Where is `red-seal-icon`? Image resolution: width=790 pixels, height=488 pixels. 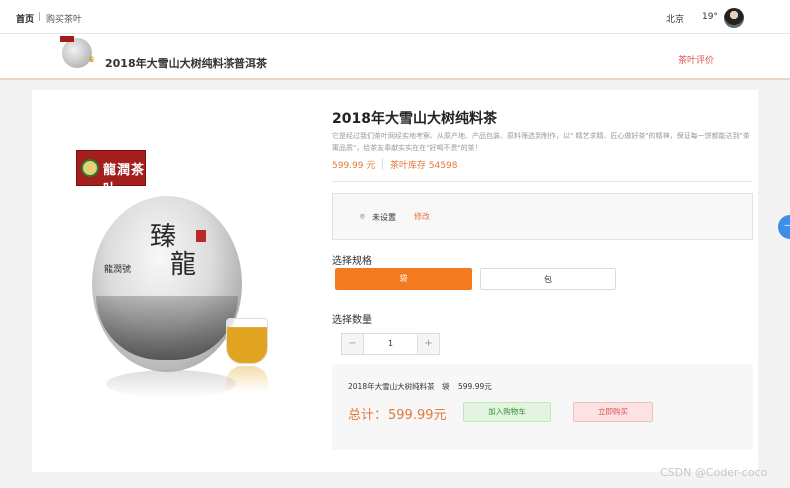 red-seal-icon is located at coordinates (201, 236).